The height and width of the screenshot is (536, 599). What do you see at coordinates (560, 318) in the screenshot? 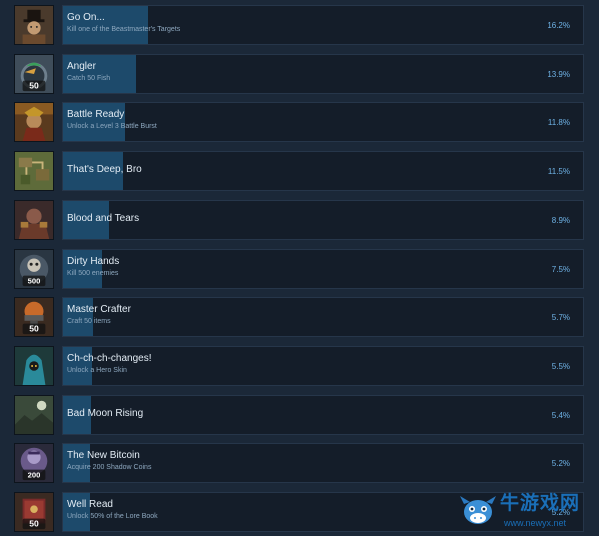
I see `unlock-percentage: 5.7%` at bounding box center [560, 318].